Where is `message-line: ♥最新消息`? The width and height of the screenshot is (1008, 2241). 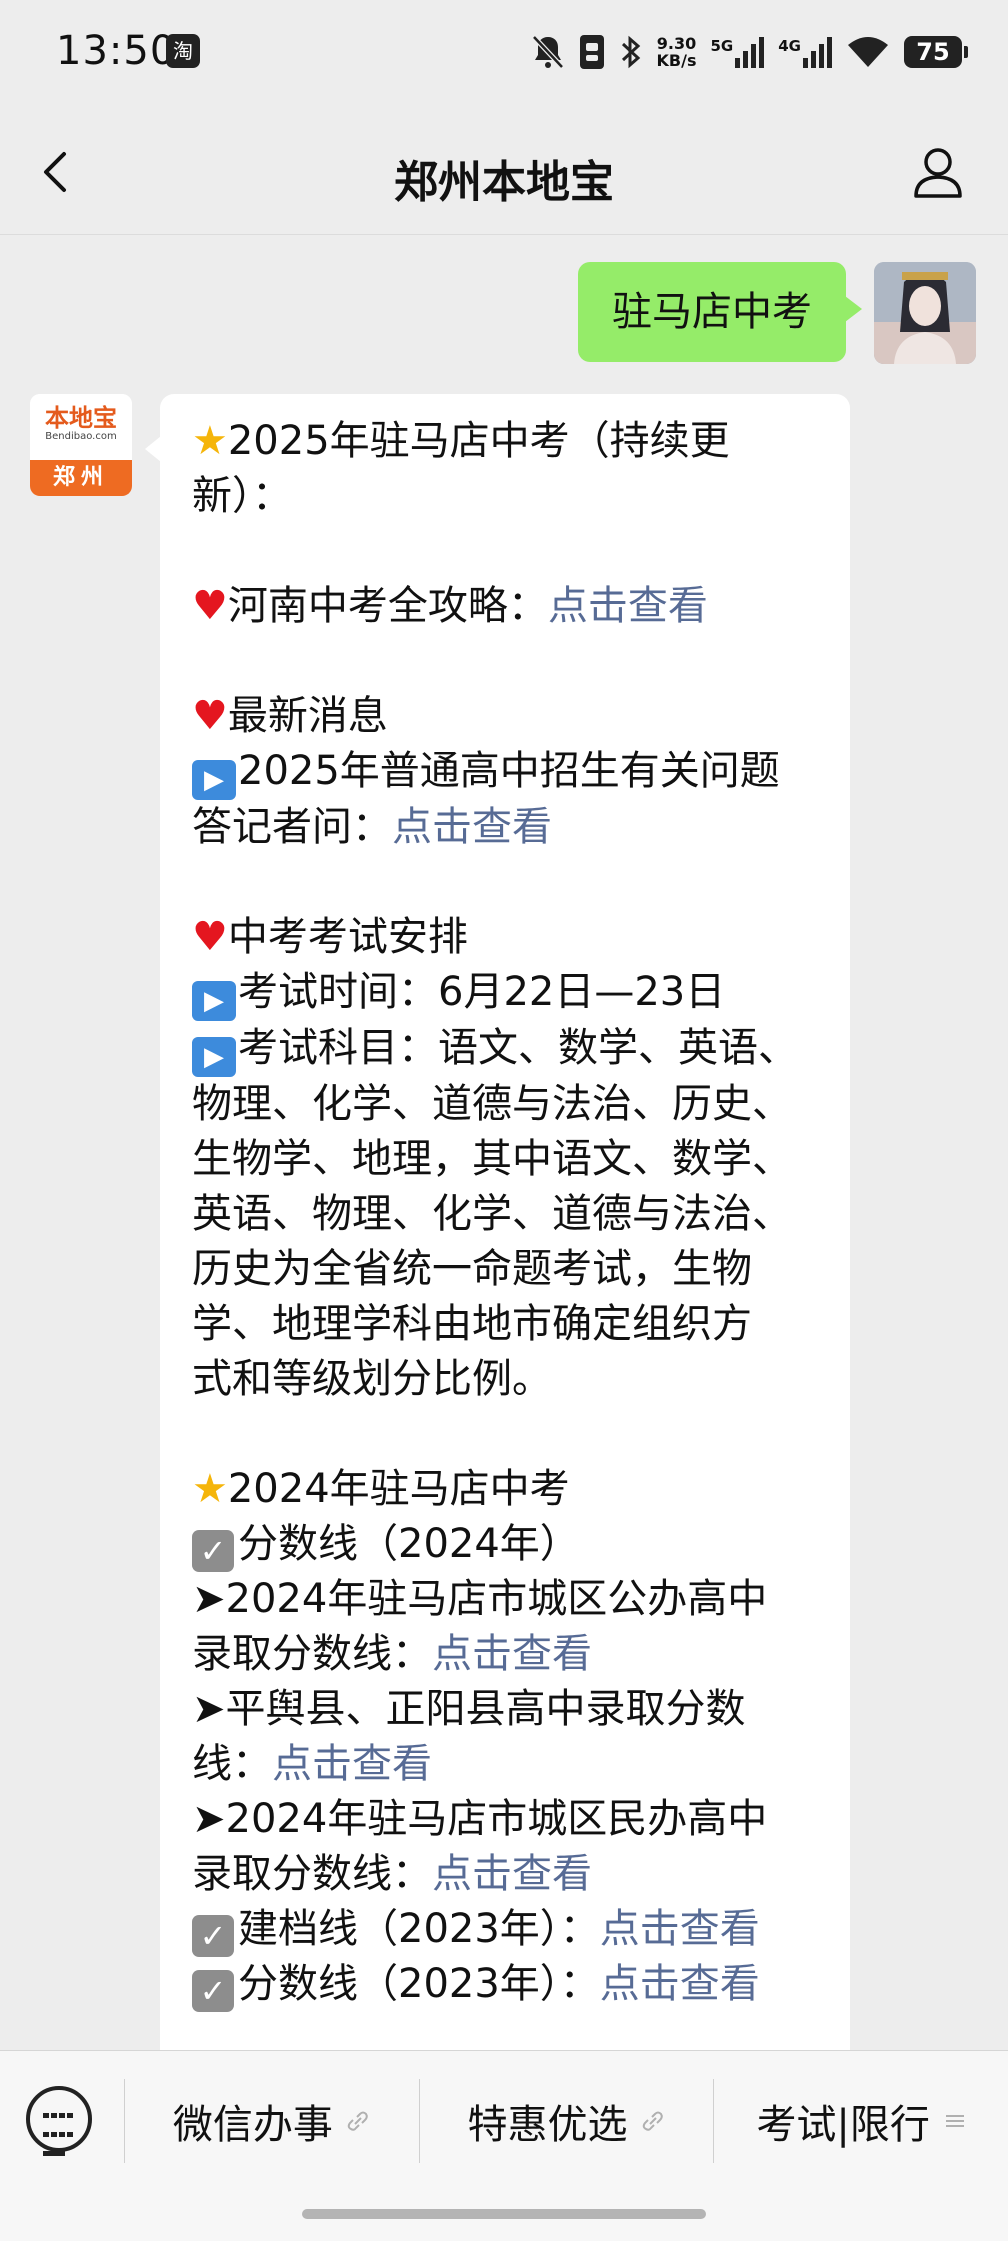
message-line: ♥最新消息 is located at coordinates (290, 716).